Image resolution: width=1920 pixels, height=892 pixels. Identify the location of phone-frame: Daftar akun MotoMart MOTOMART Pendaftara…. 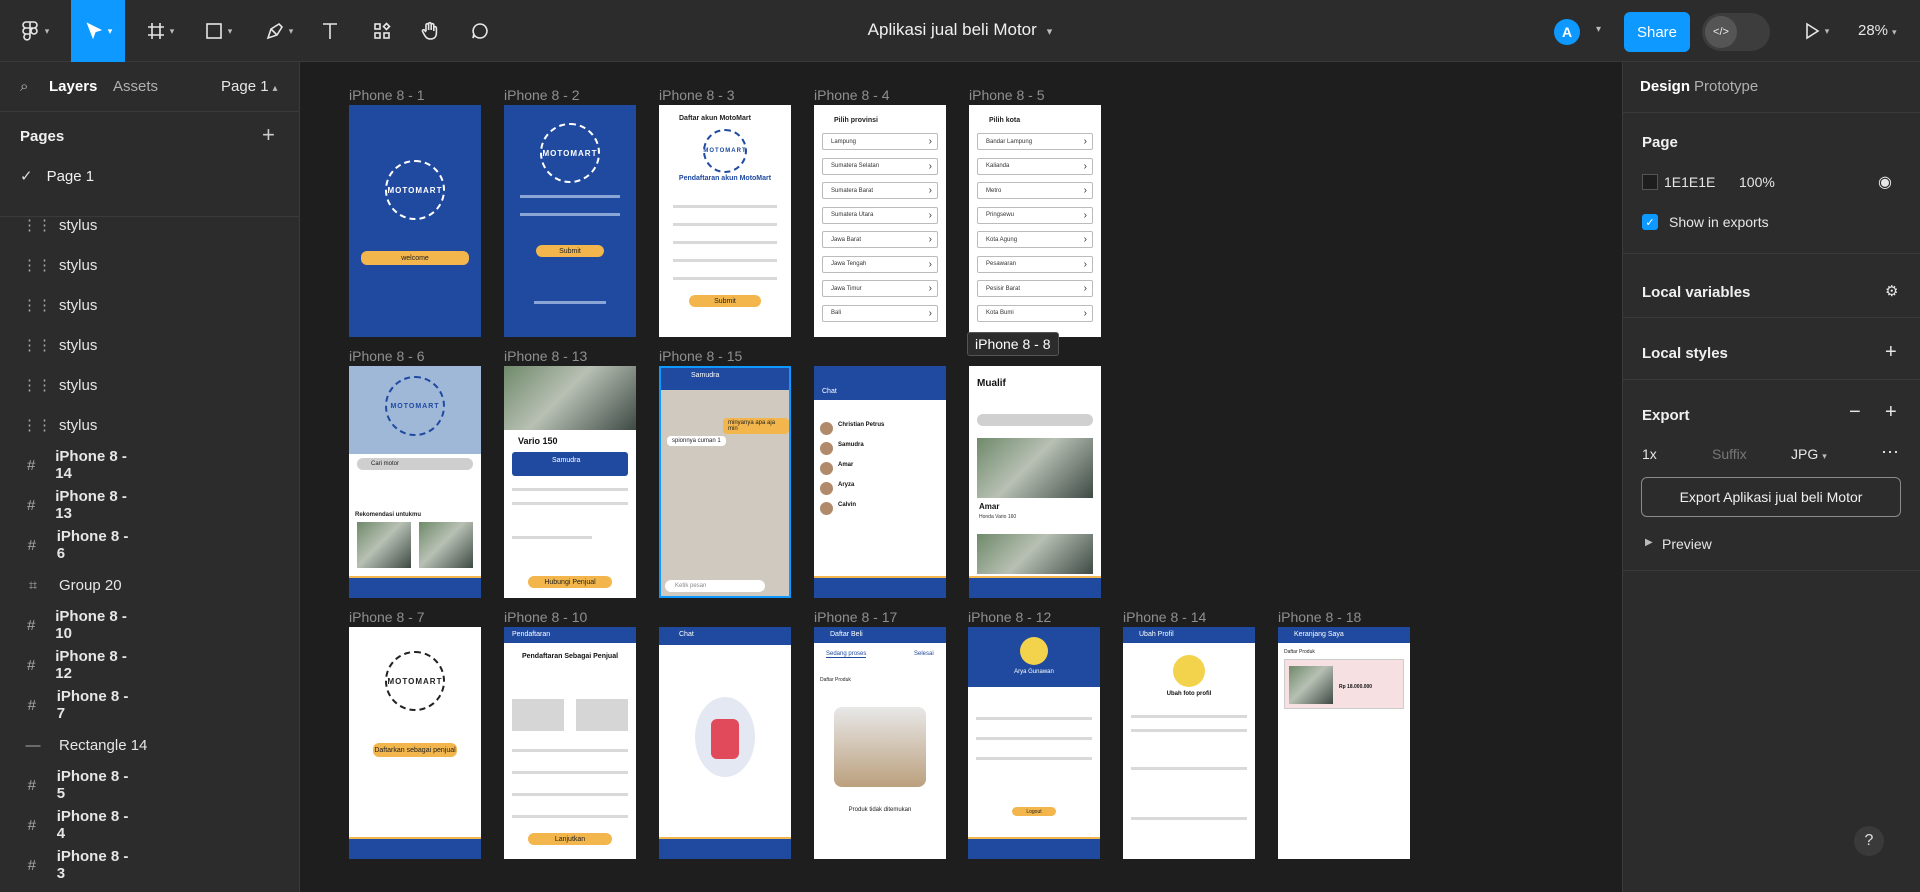
(725, 221).